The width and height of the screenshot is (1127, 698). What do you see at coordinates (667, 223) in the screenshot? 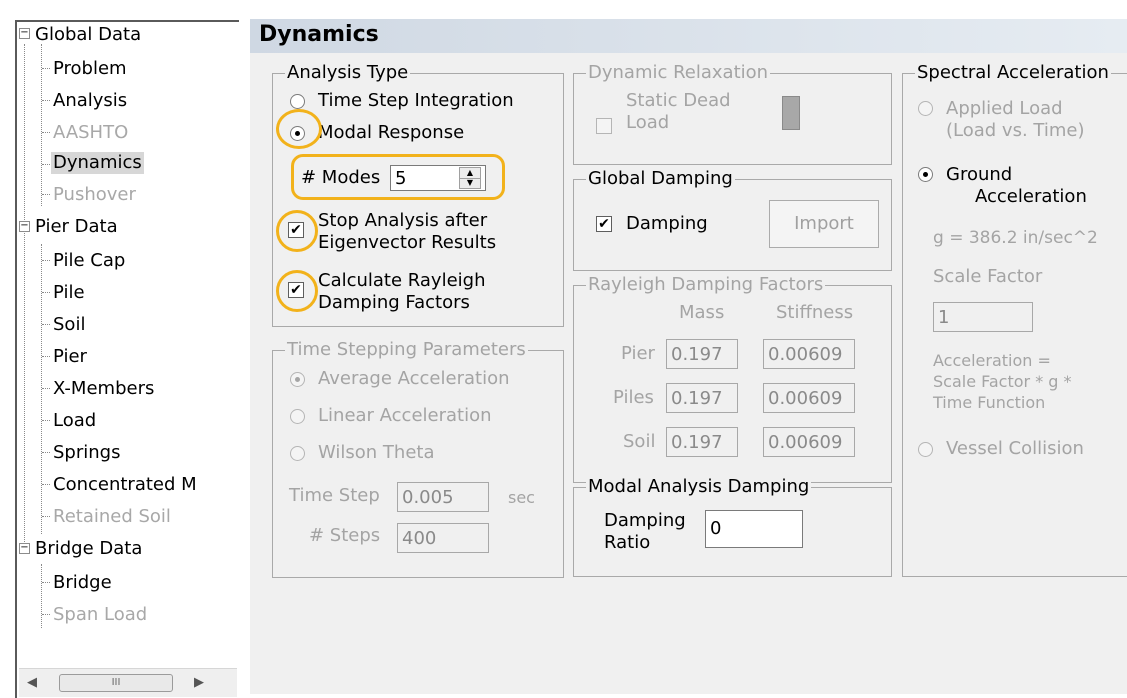
I see `damping-label: Damping` at bounding box center [667, 223].